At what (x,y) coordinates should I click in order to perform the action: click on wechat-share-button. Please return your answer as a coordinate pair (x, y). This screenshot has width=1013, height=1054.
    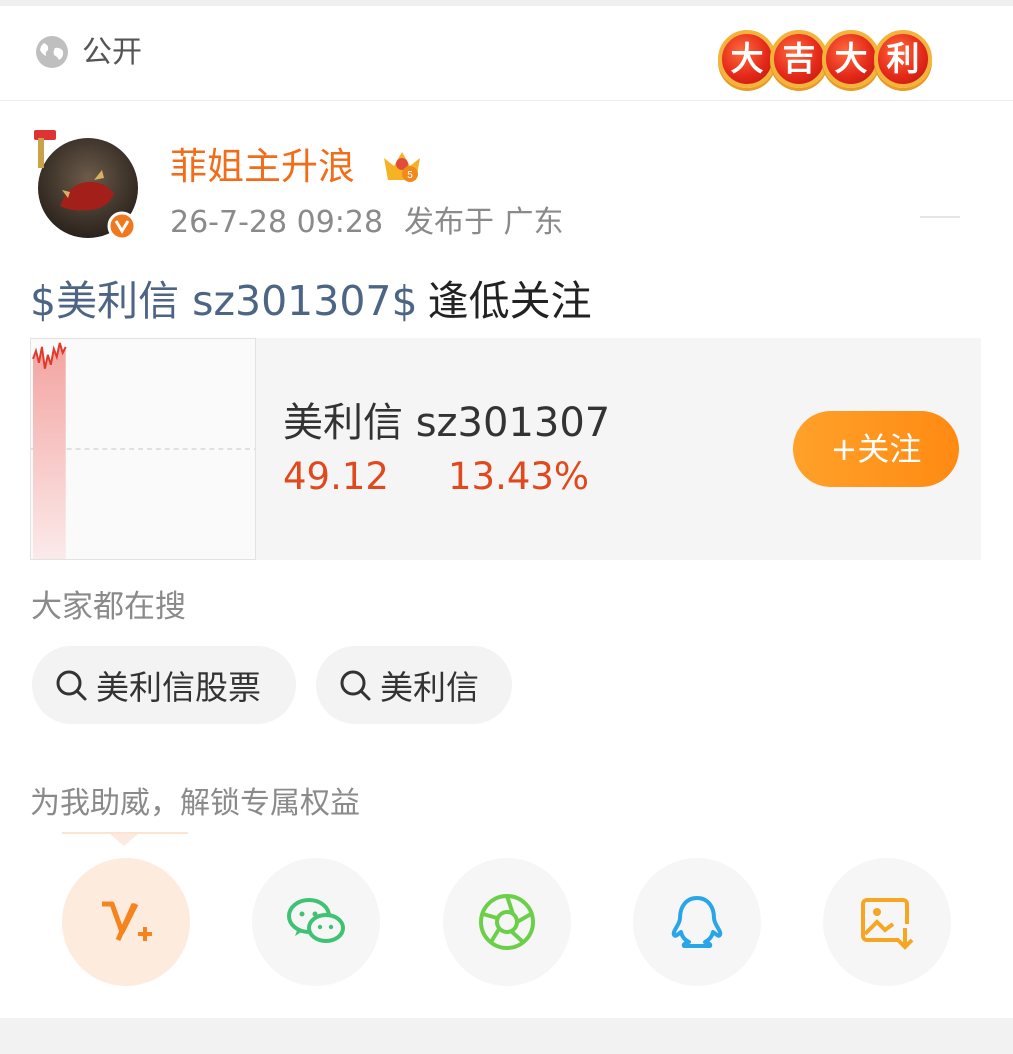
    Looking at the image, I should click on (316, 922).